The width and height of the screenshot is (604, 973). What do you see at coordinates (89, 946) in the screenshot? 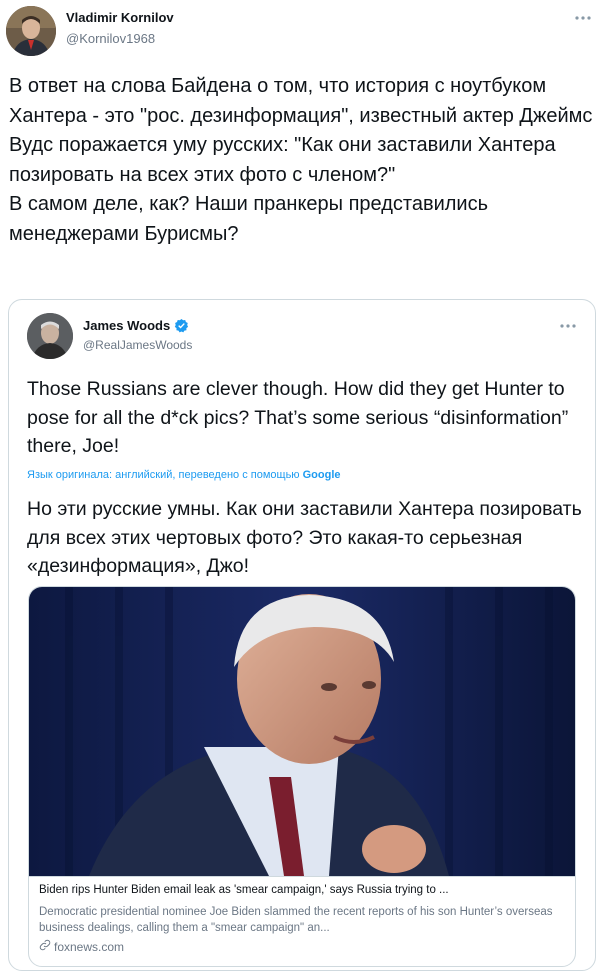
I see `card-domain-text: foxnews.com` at bounding box center [89, 946].